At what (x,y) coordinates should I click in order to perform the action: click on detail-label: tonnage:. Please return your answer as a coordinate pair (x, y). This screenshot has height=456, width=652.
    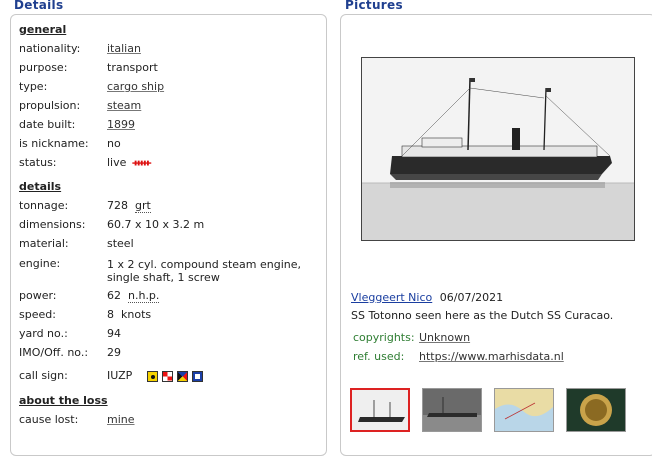
    Looking at the image, I should click on (44, 205).